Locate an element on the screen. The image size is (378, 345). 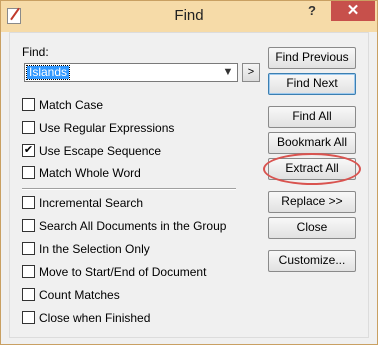
find-all-button: Find All is located at coordinates (312, 117).